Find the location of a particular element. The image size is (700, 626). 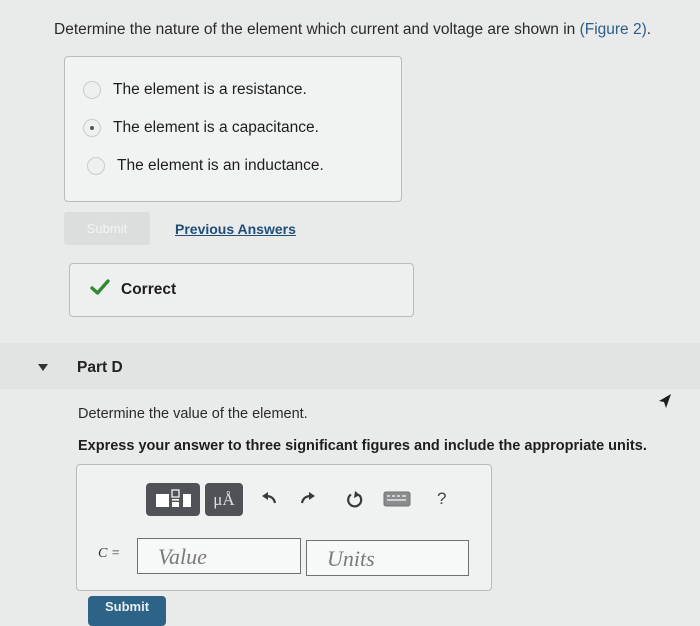

part-label: Part D is located at coordinates (100, 367).